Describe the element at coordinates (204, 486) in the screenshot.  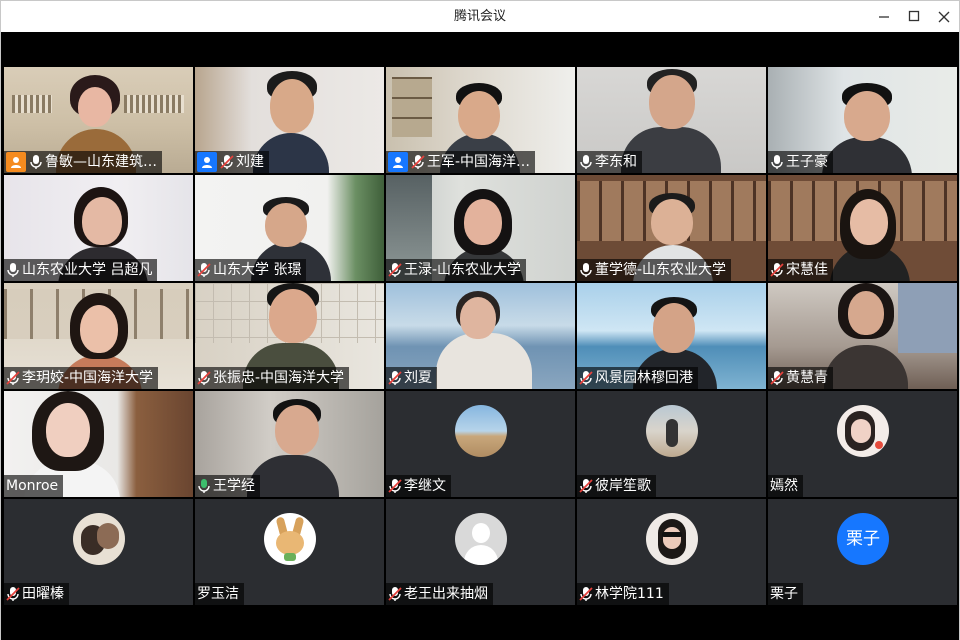
I see `microphone-active-icon` at that location.